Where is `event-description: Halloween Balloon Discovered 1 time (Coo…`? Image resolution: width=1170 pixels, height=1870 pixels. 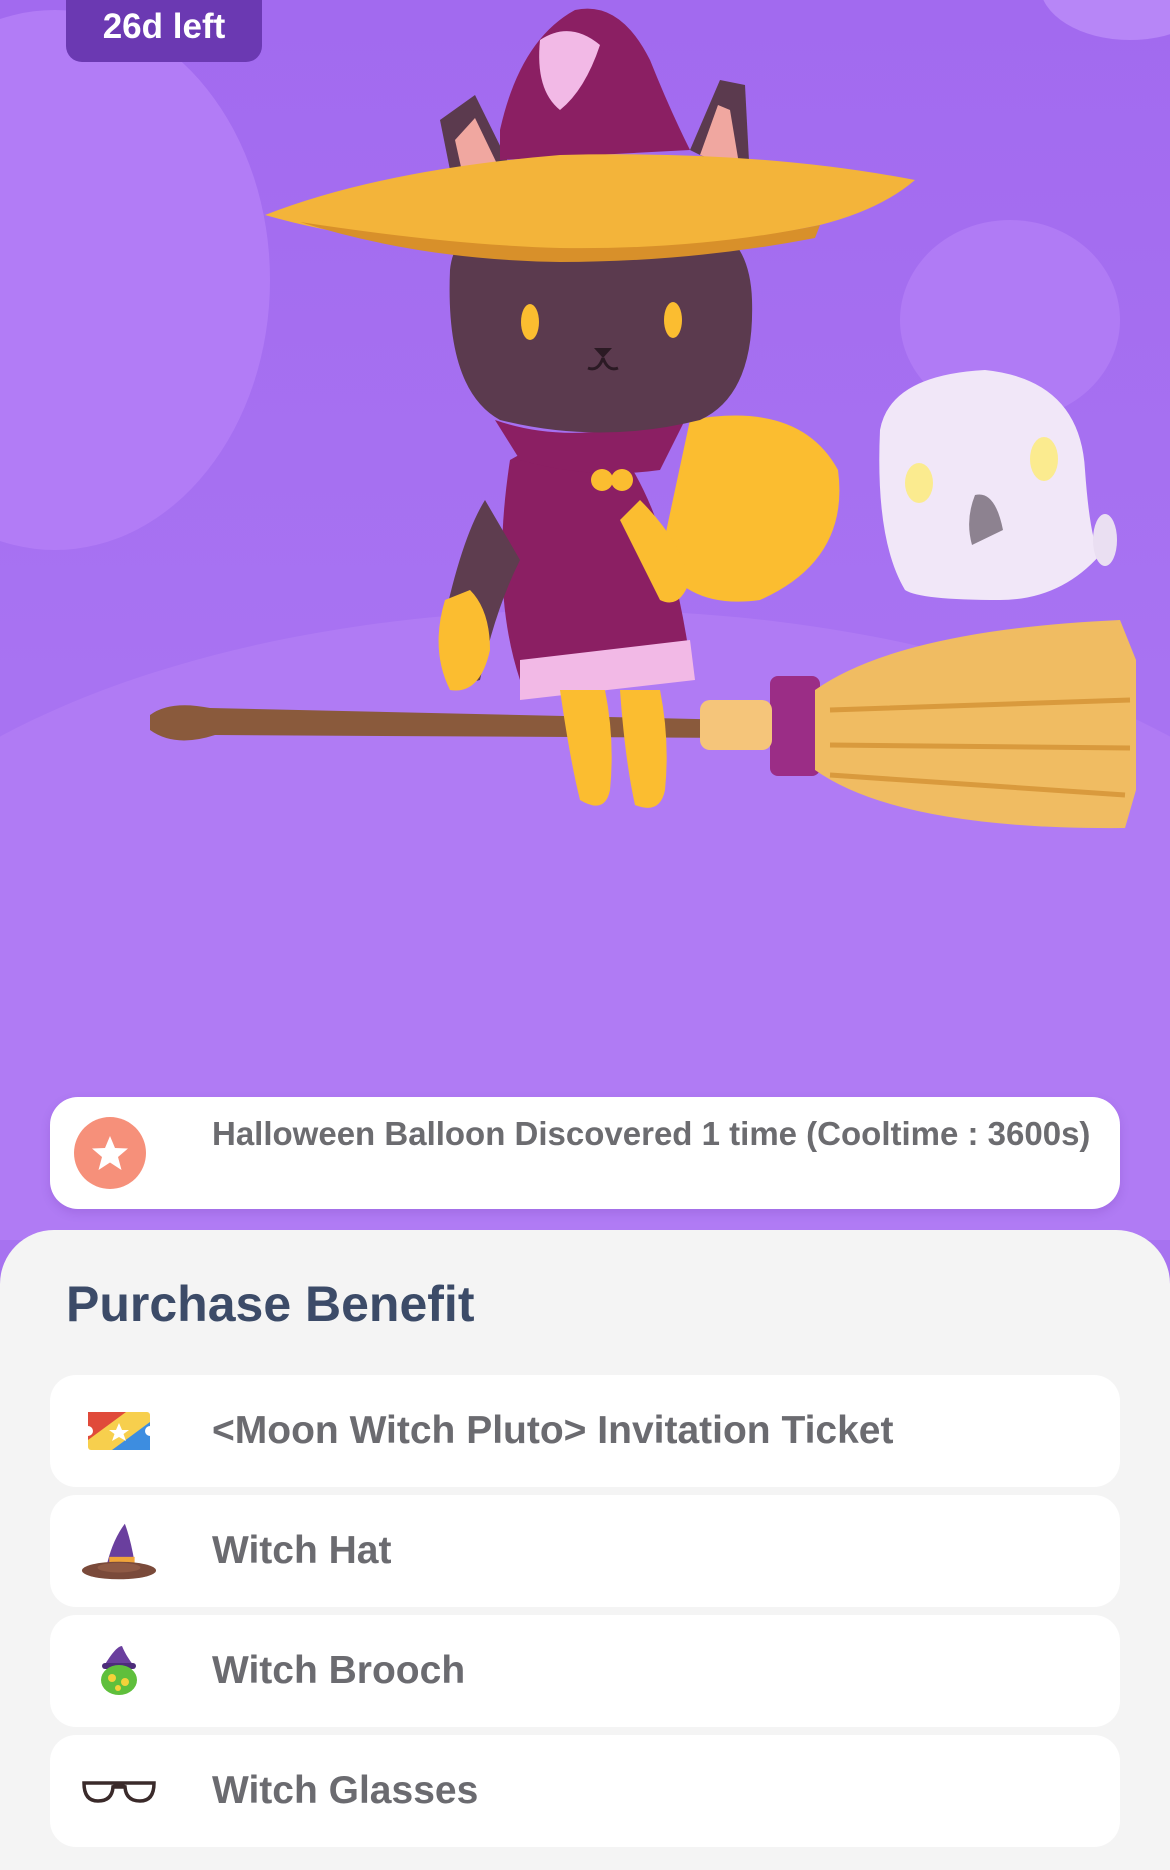
event-description: Halloween Balloon Discovered 1 time (Coo… is located at coordinates (651, 1133).